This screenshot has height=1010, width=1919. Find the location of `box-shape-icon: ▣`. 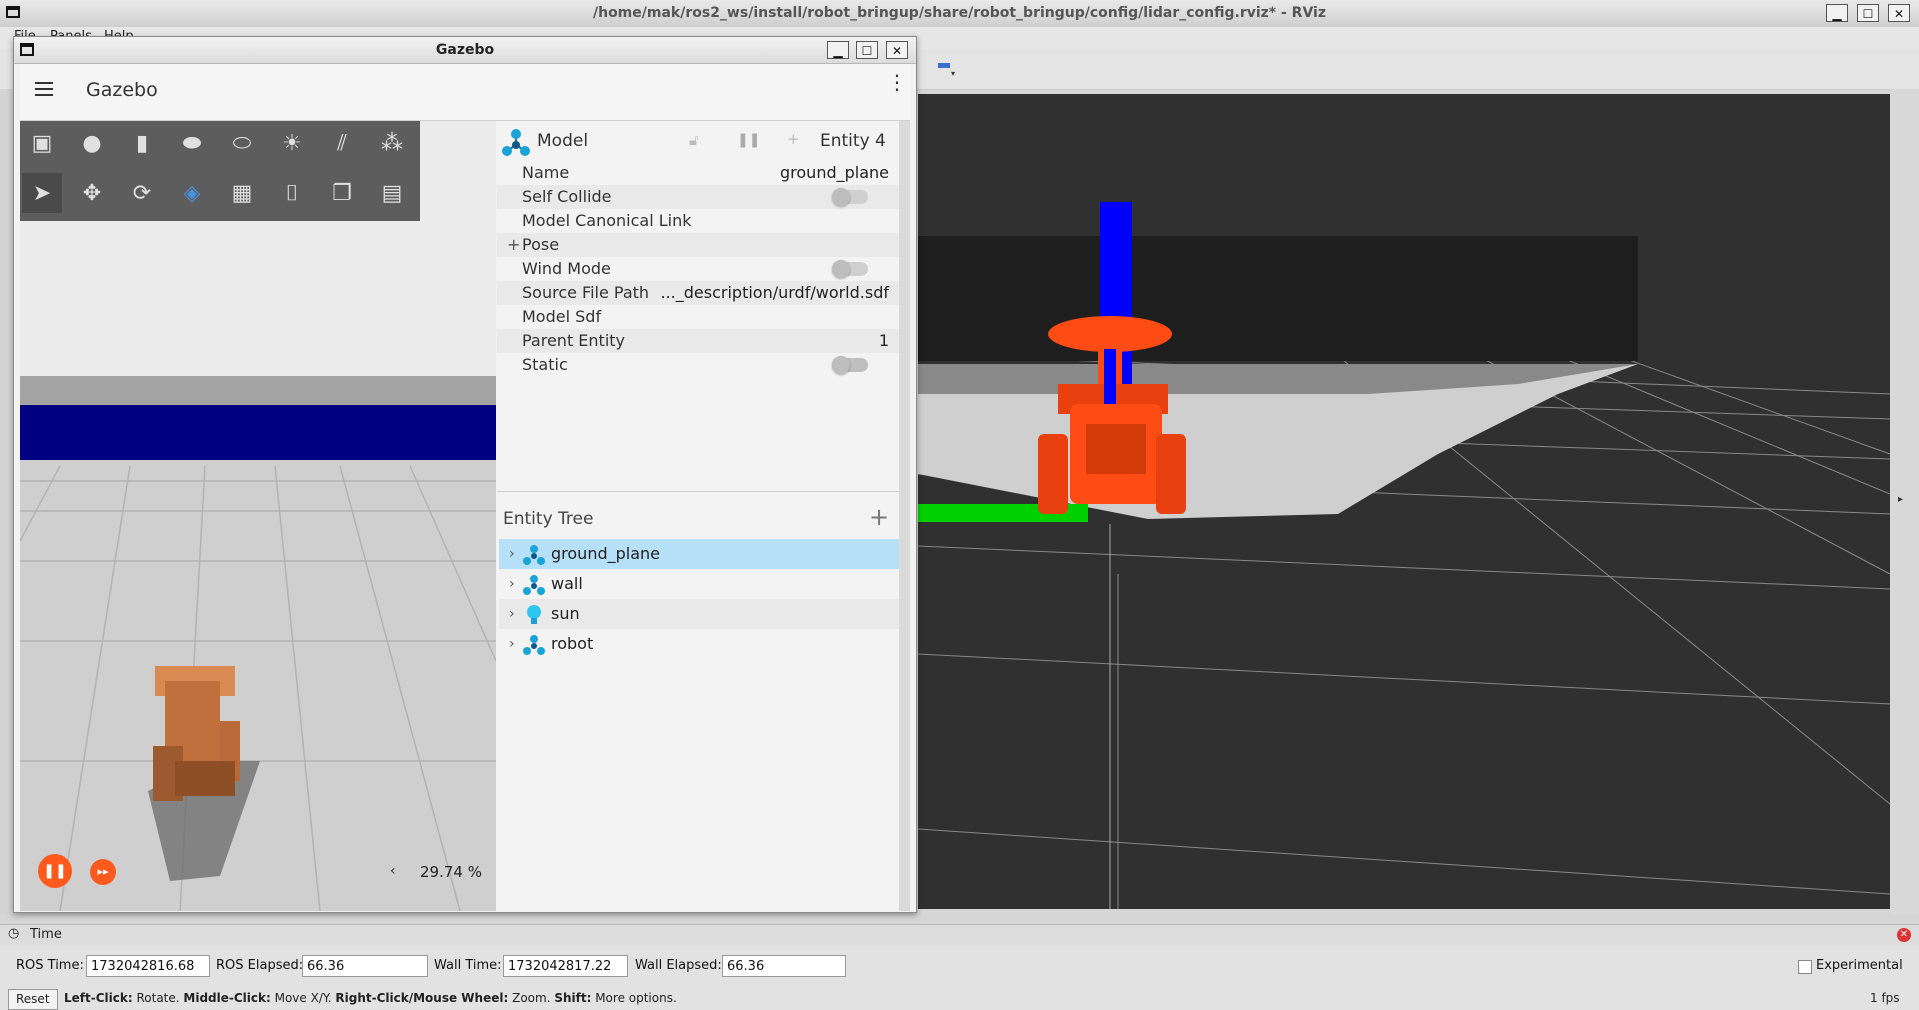

box-shape-icon: ▣ is located at coordinates (42, 143).